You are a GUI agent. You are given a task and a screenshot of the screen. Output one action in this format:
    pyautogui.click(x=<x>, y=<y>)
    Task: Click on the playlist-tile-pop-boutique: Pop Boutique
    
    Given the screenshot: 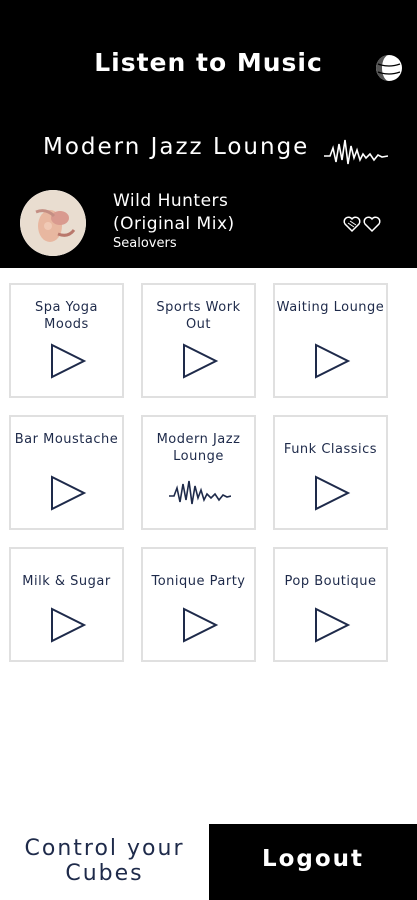 What is the action you would take?
    pyautogui.click(x=330, y=604)
    